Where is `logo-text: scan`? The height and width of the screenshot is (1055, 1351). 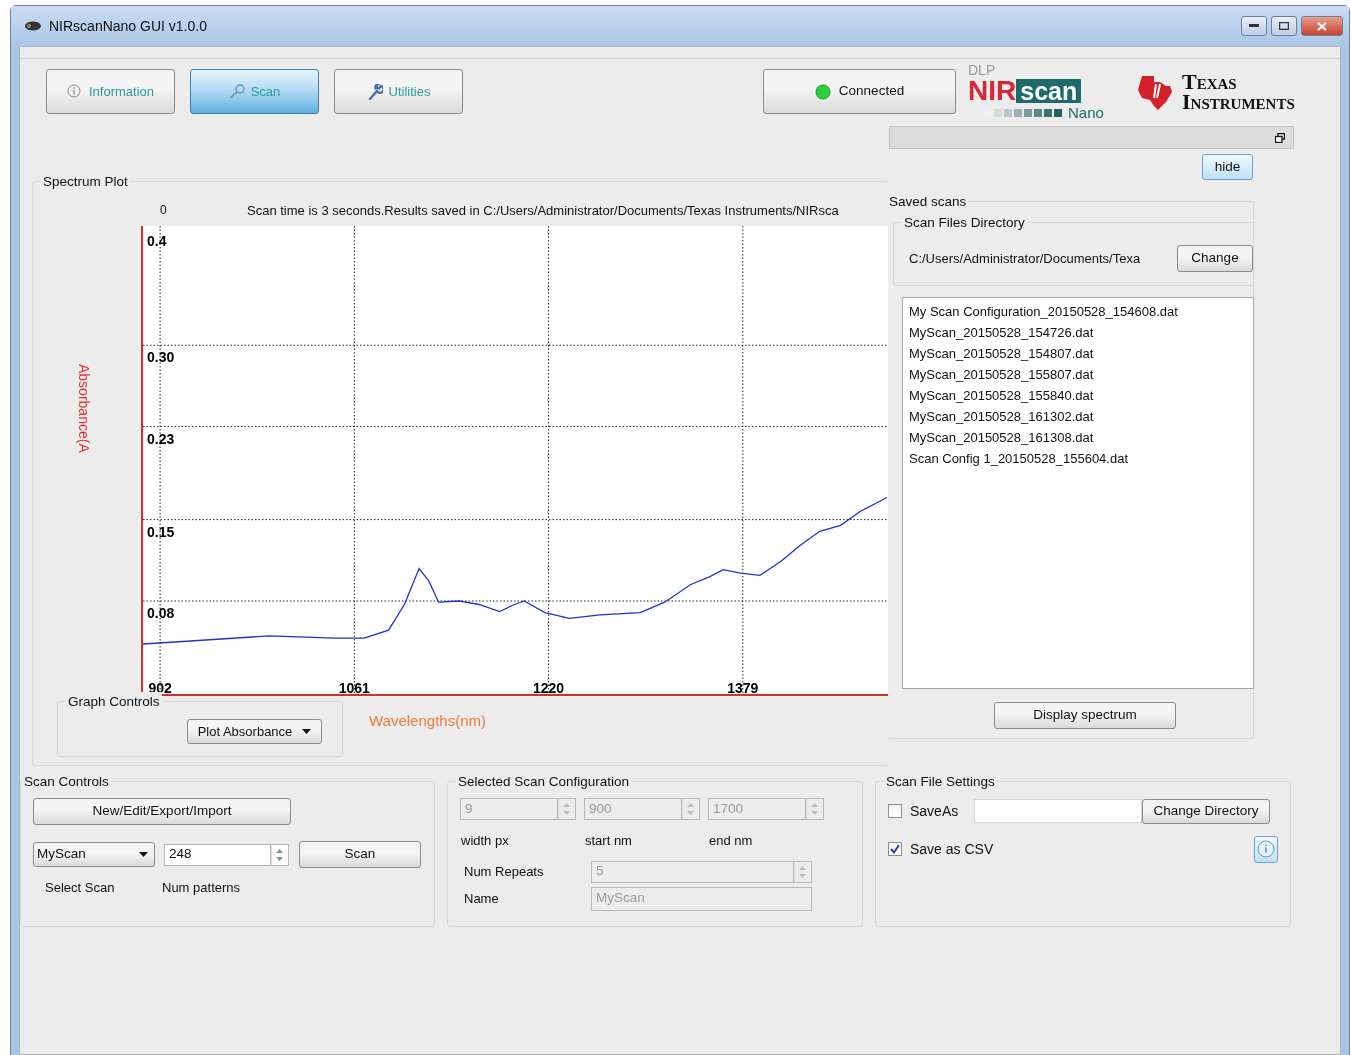
logo-text: scan is located at coordinates (1049, 91).